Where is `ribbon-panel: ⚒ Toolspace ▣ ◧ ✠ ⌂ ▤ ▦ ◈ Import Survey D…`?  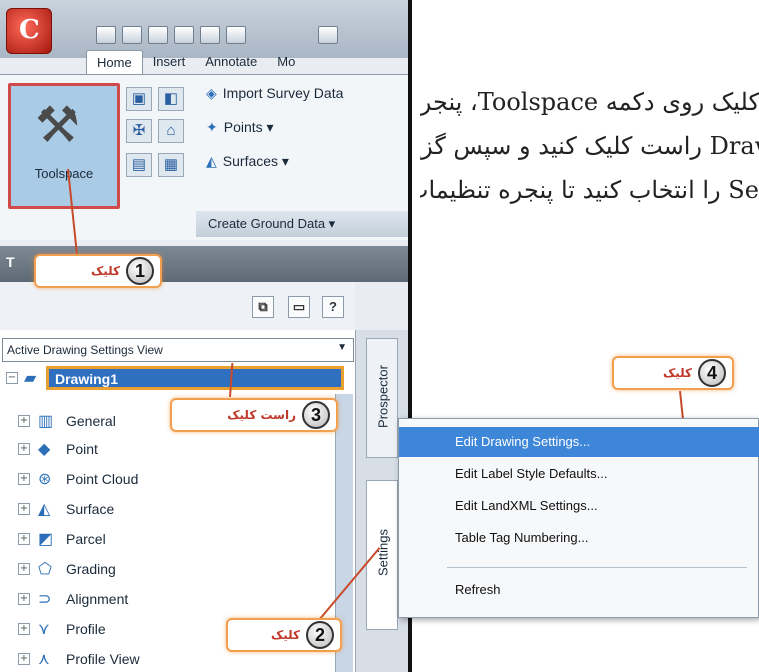
ribbon-panel: ⚒ Toolspace ▣ ◧ ✠ ⌂ ▤ ▦ ◈ Import Survey D… is located at coordinates (204, 157).